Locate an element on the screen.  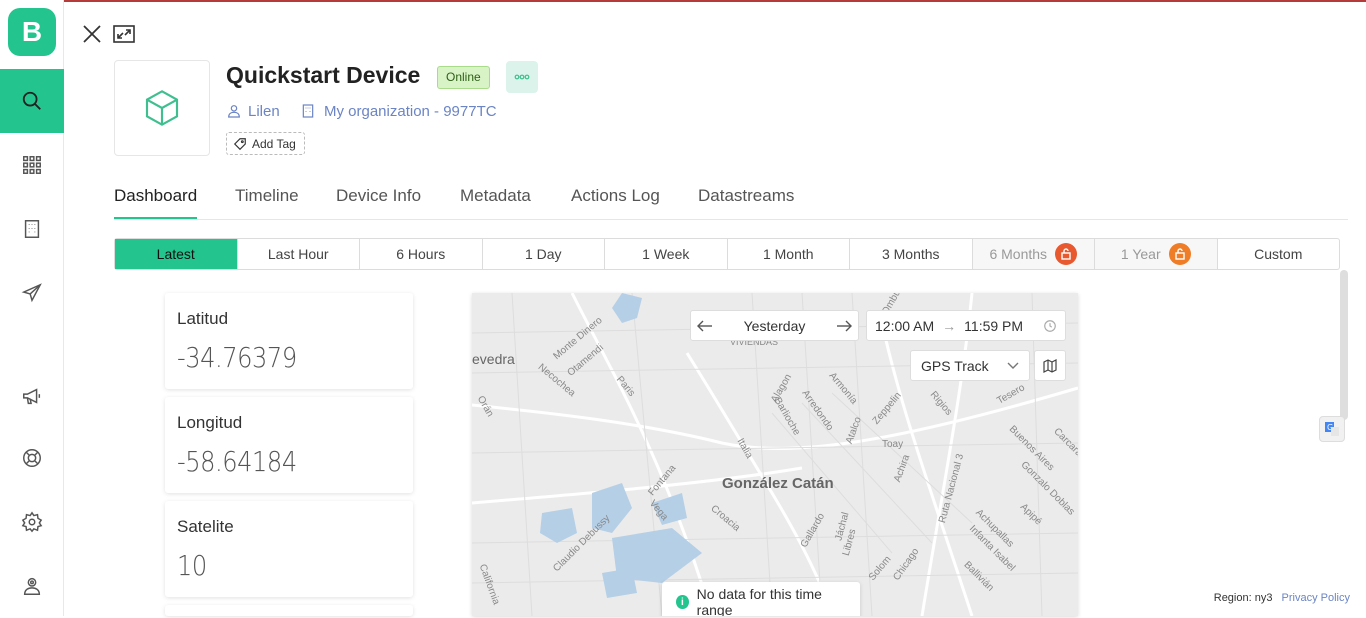
track-mode-select: GPS Track is located at coordinates (970, 365).